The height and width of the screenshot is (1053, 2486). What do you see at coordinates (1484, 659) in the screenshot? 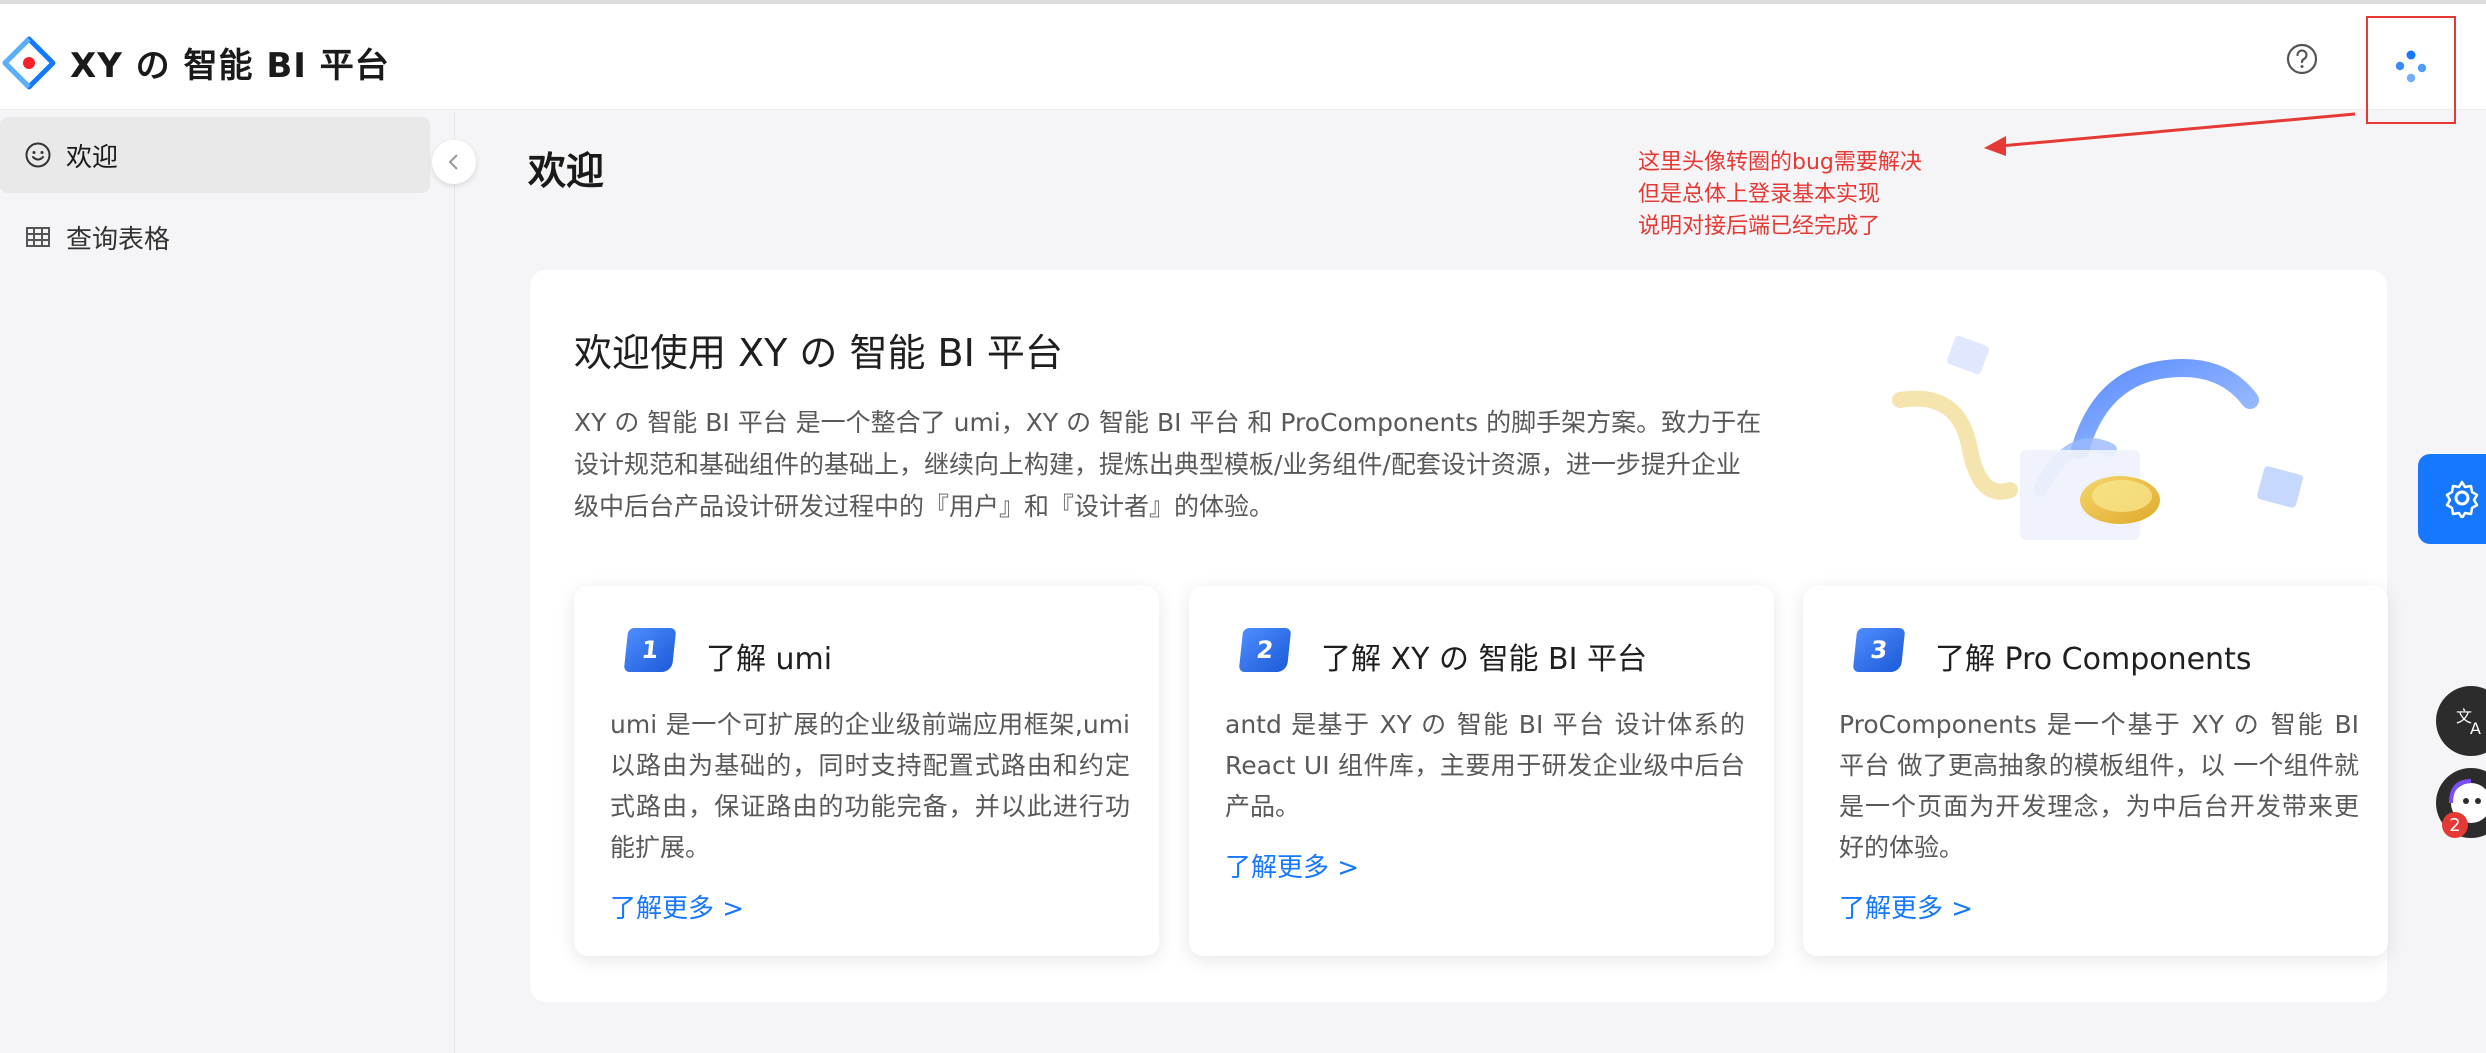
I see `card-title: 了解 XY の 智能 BI 平台` at bounding box center [1484, 659].